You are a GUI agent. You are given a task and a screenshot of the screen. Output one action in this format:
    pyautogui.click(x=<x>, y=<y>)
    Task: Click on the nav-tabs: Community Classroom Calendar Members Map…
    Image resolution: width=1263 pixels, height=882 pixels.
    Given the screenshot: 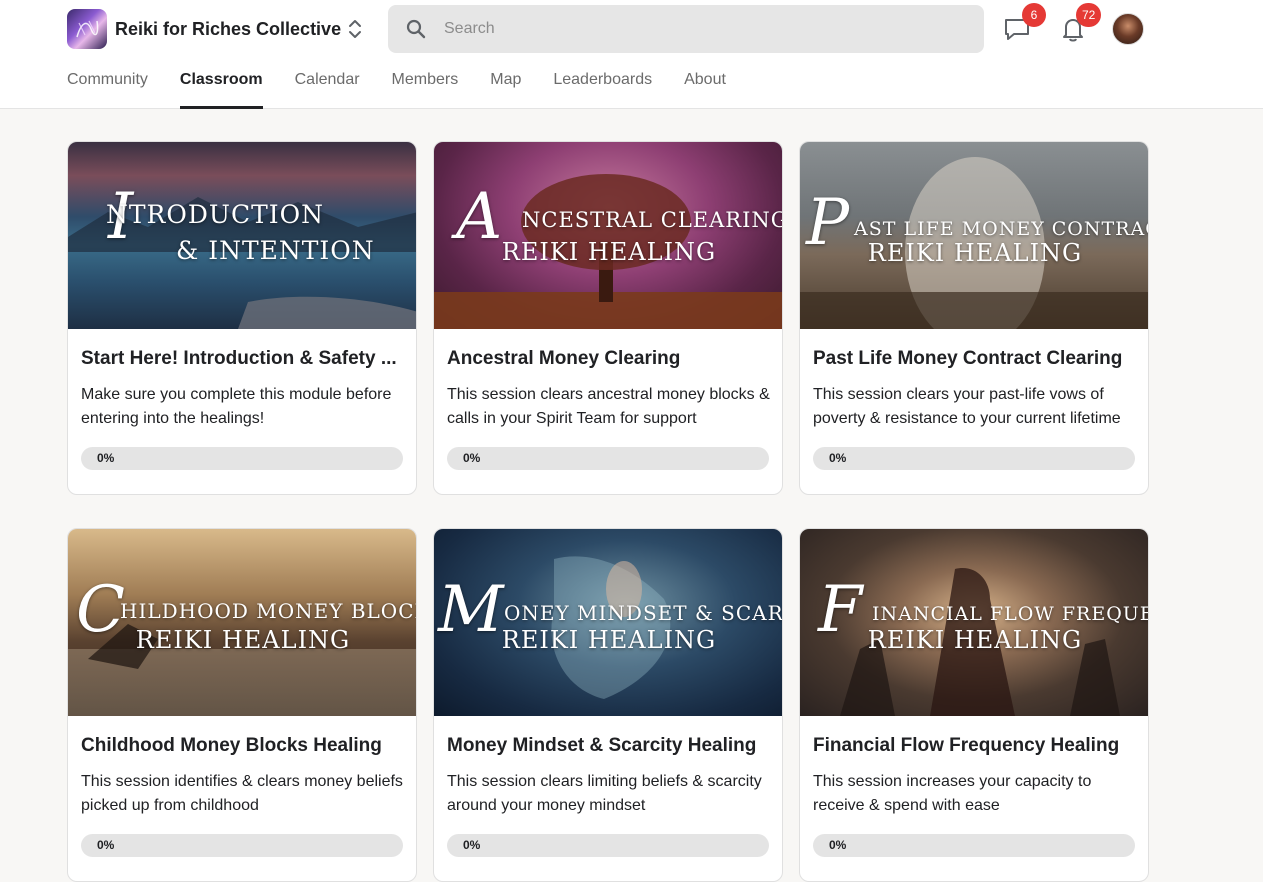 What is the action you would take?
    pyautogui.click(x=412, y=84)
    